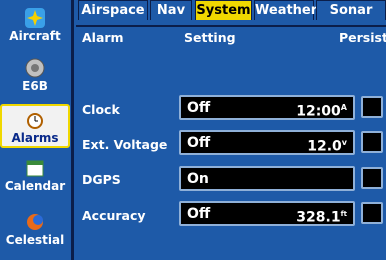 The image size is (386, 260). Describe the element at coordinates (267, 178) in the screenshot. I see `dgps-setting-field: On` at that location.